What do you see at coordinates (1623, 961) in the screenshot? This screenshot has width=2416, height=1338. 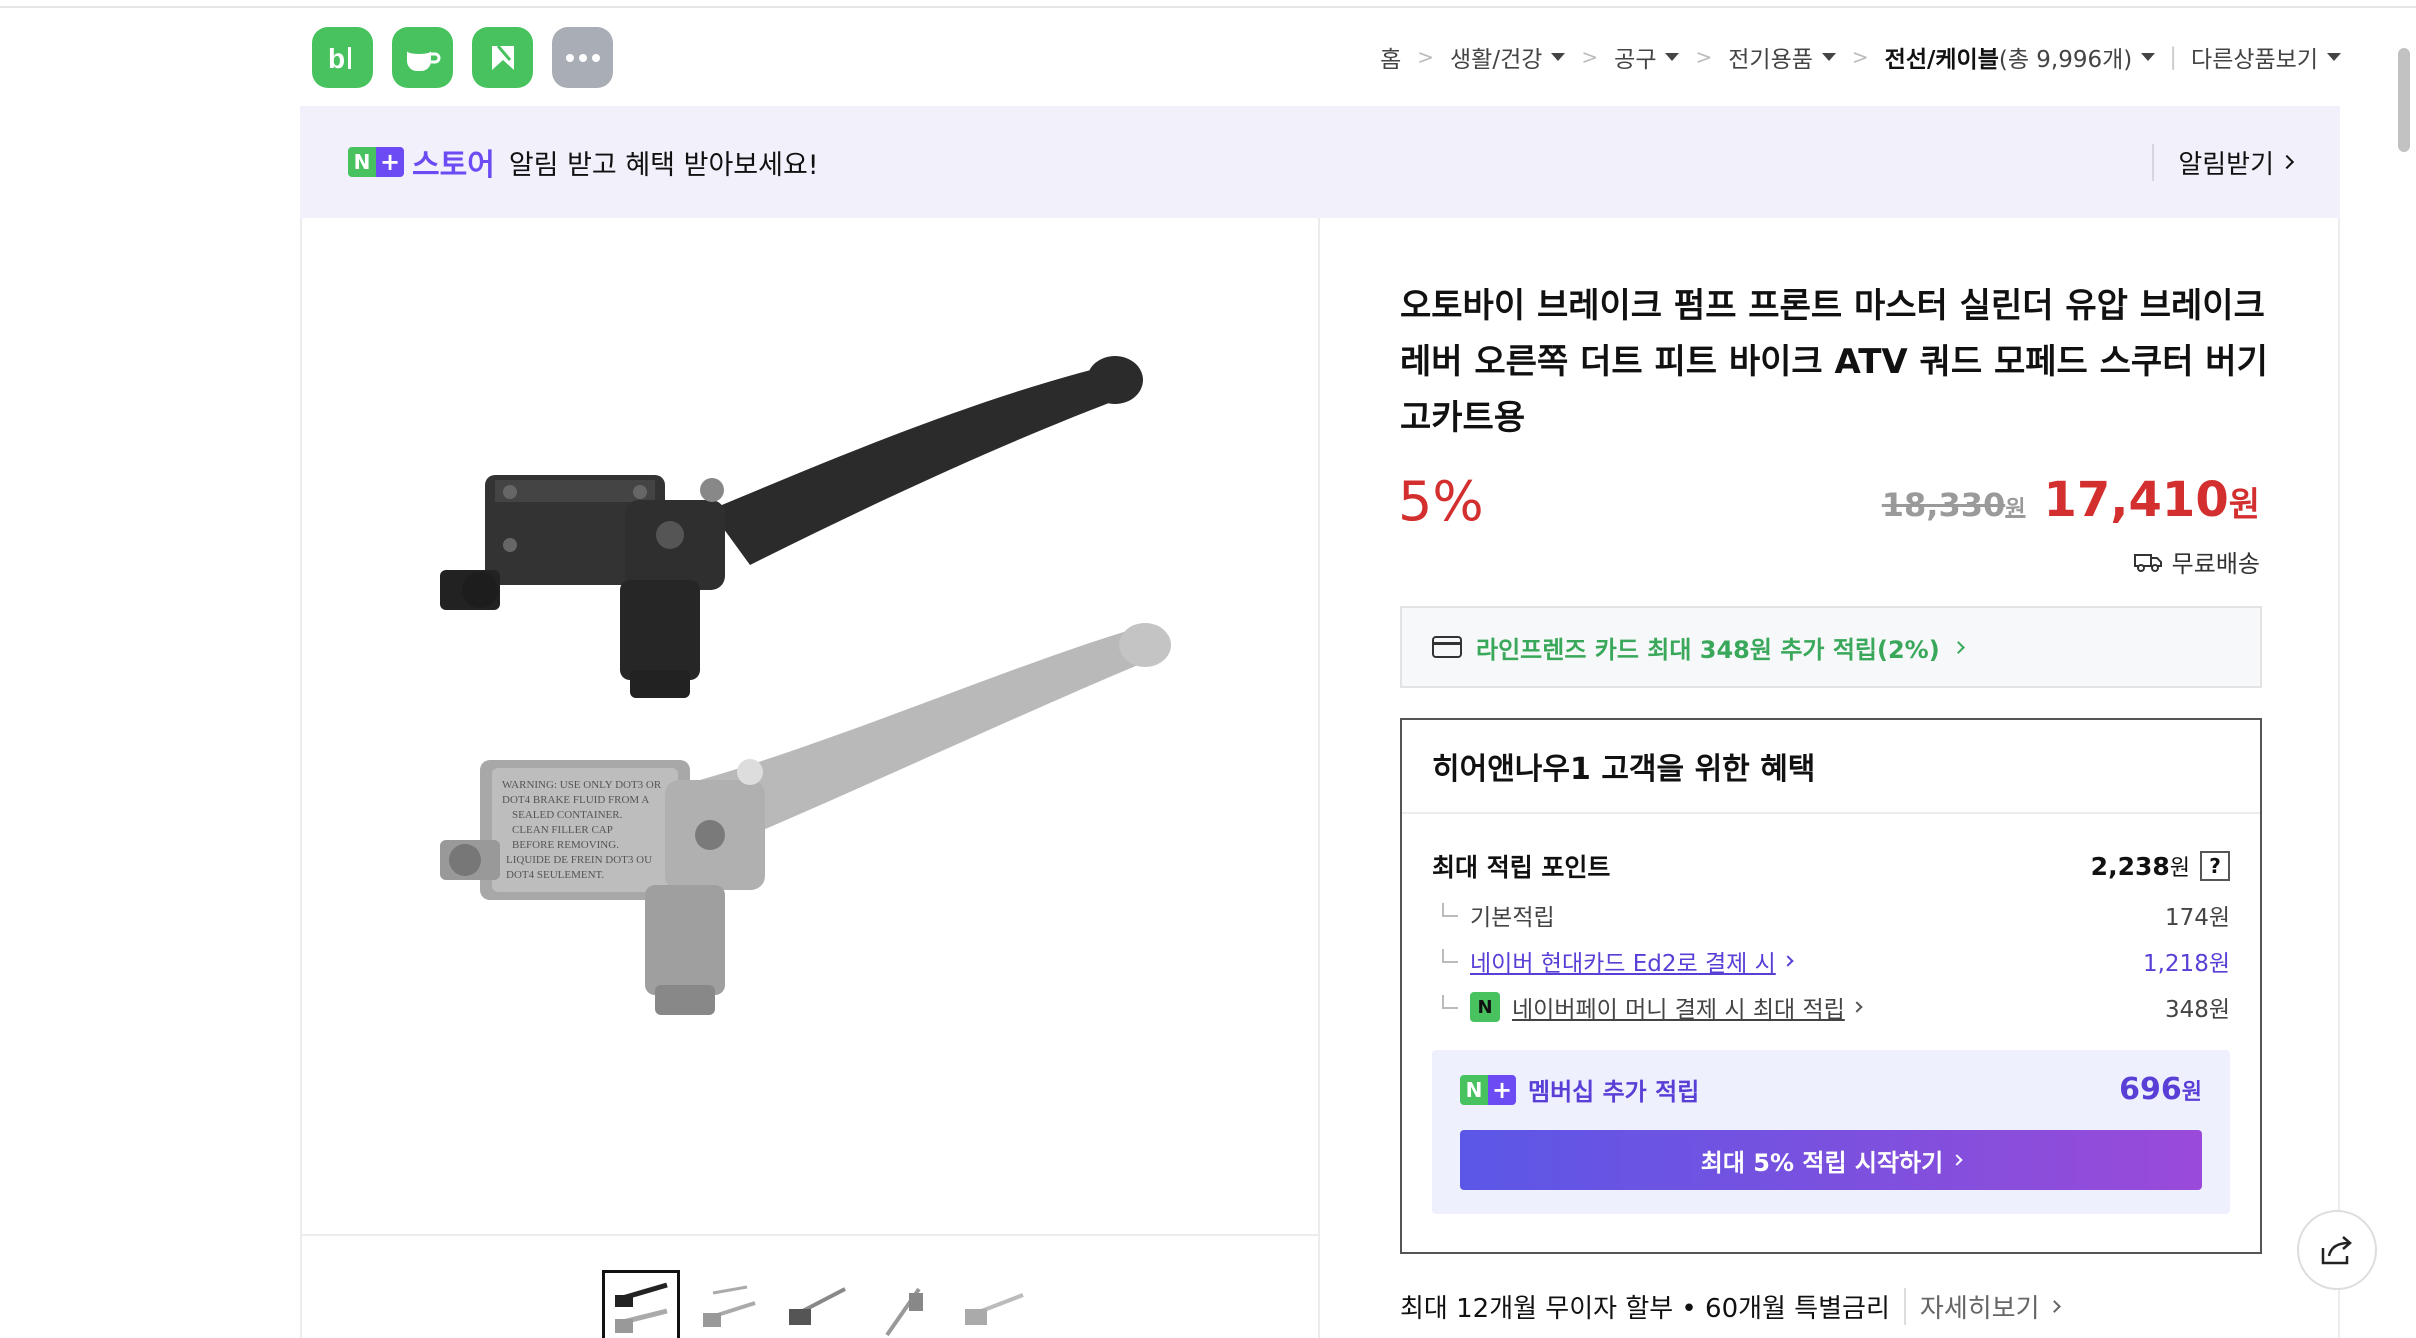 I see `hyundai-card-link: 네이버 현대카드 Ed2로 결제 시` at bounding box center [1623, 961].